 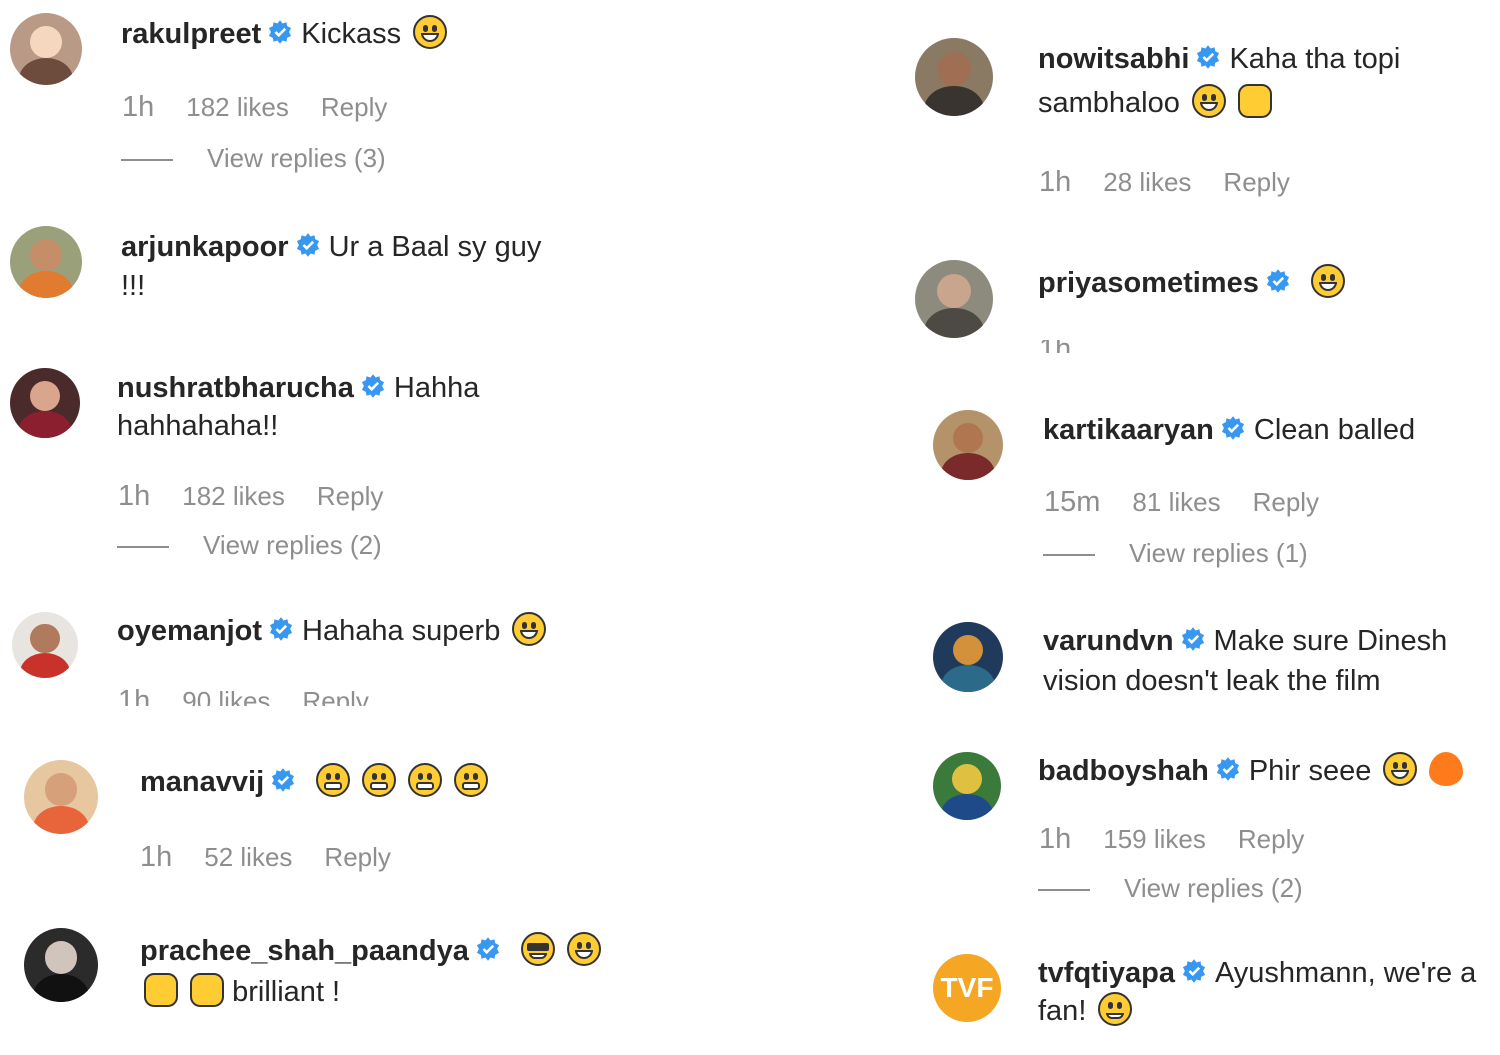 What do you see at coordinates (1106, 973) in the screenshot?
I see `username: tvfqtiyapa` at bounding box center [1106, 973].